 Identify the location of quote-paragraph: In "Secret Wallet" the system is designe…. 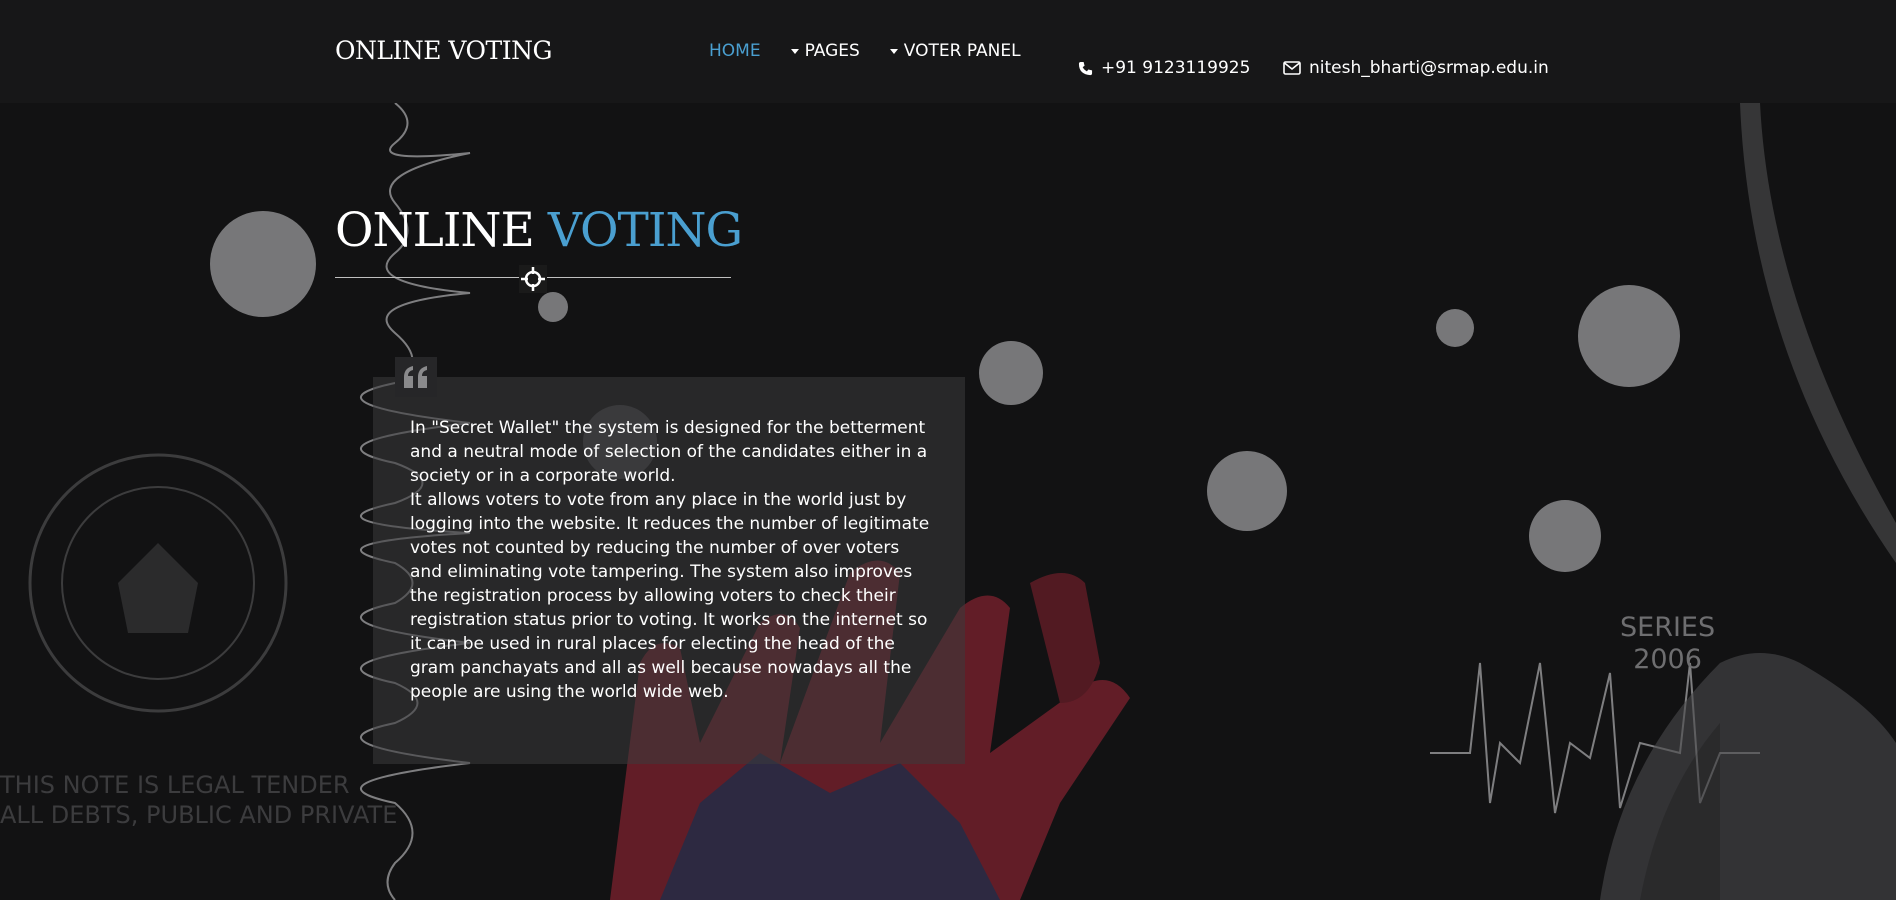
(669, 452).